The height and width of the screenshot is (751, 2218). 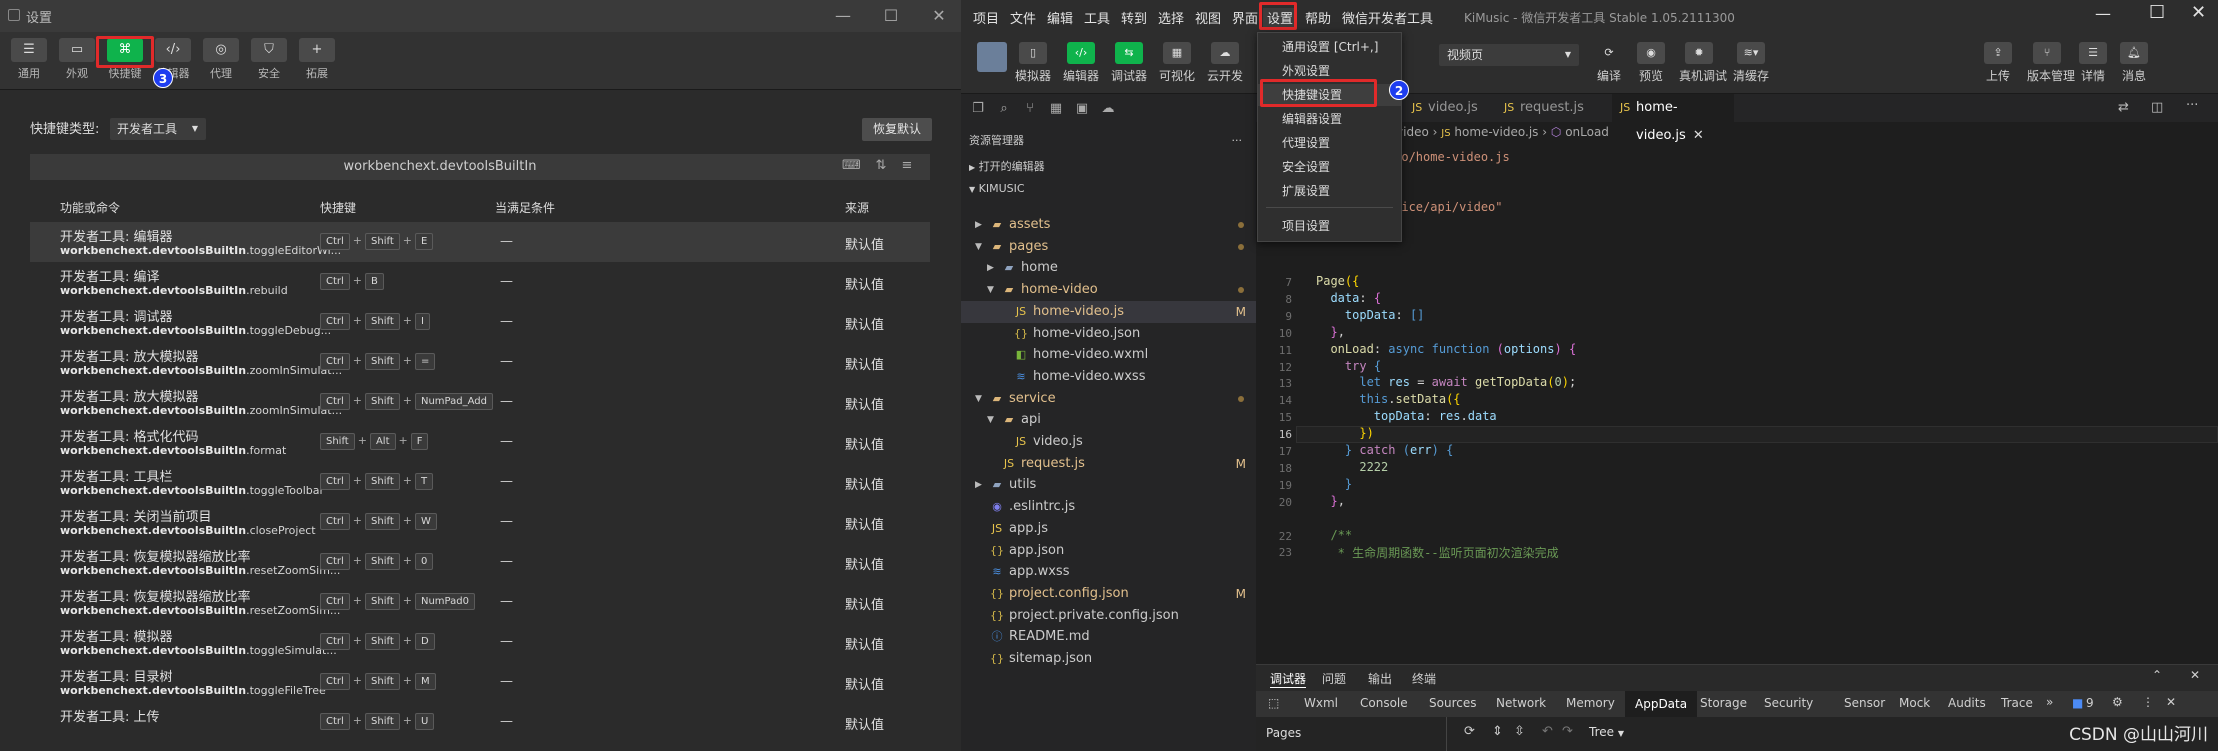 What do you see at coordinates (408, 401) in the screenshot?
I see `keybinding-keys: Ctrl + Shift + NumPad_Add` at bounding box center [408, 401].